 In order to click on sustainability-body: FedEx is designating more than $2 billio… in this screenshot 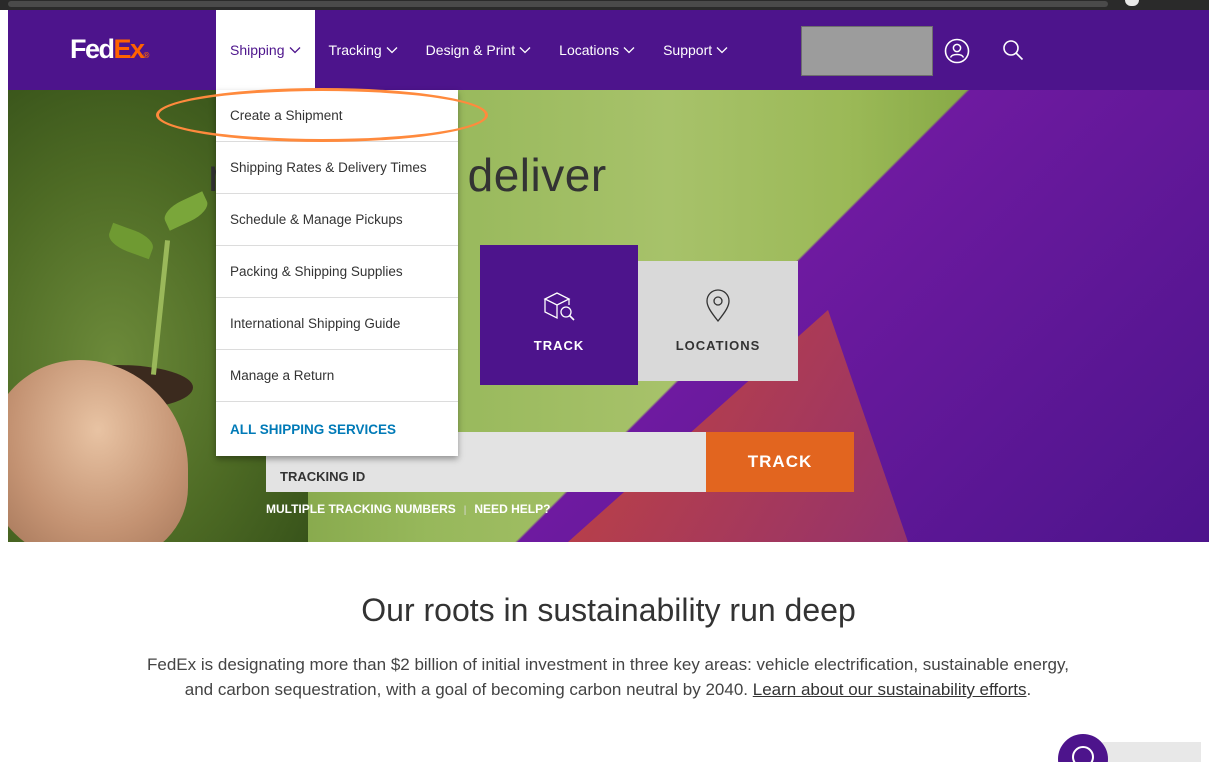, I will do `click(608, 677)`.